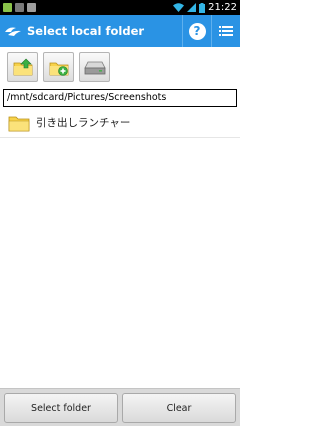 This screenshot has width=320, height=426. I want to click on folder-icon, so click(19, 123).